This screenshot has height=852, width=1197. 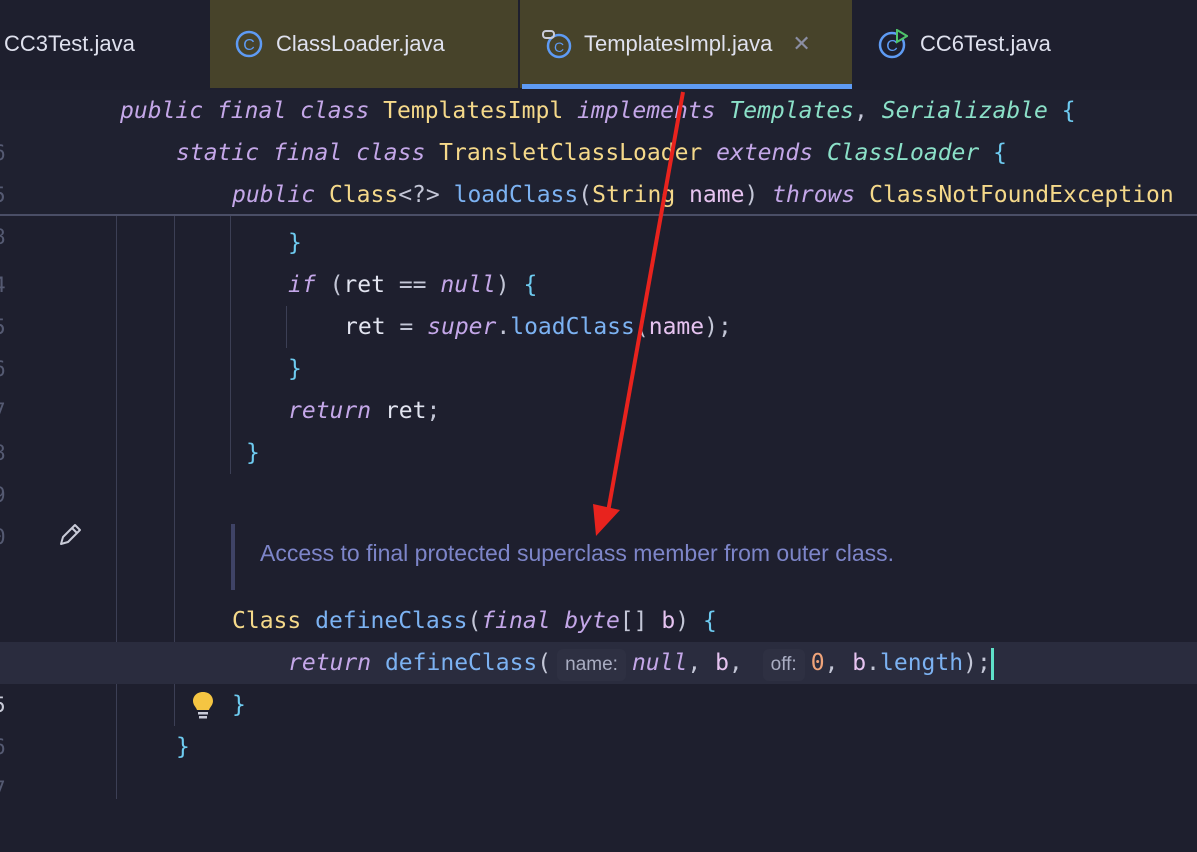 What do you see at coordinates (598, 469) in the screenshot?
I see `code-line: 9 }` at bounding box center [598, 469].